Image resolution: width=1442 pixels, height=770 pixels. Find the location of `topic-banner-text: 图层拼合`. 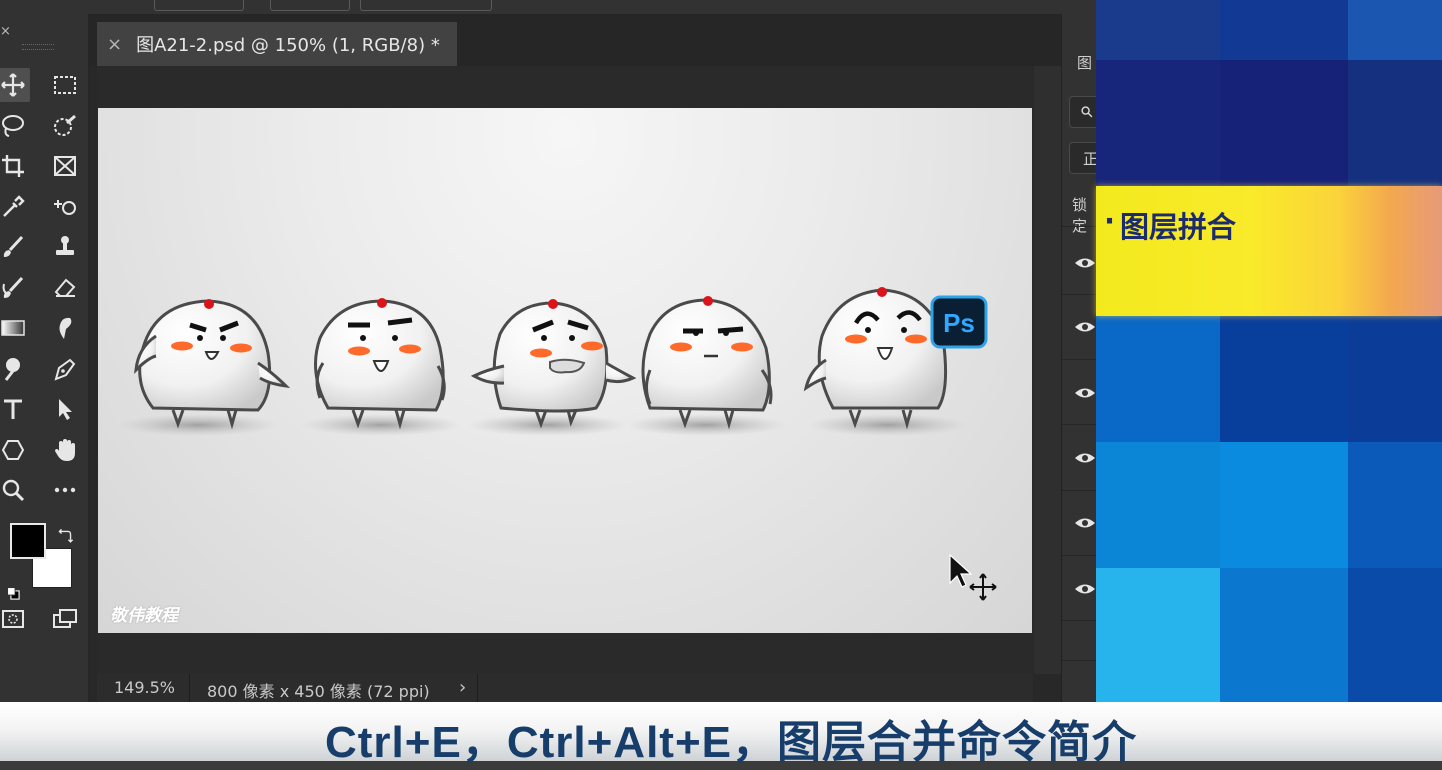

topic-banner-text: 图层拼合 is located at coordinates (1178, 227).